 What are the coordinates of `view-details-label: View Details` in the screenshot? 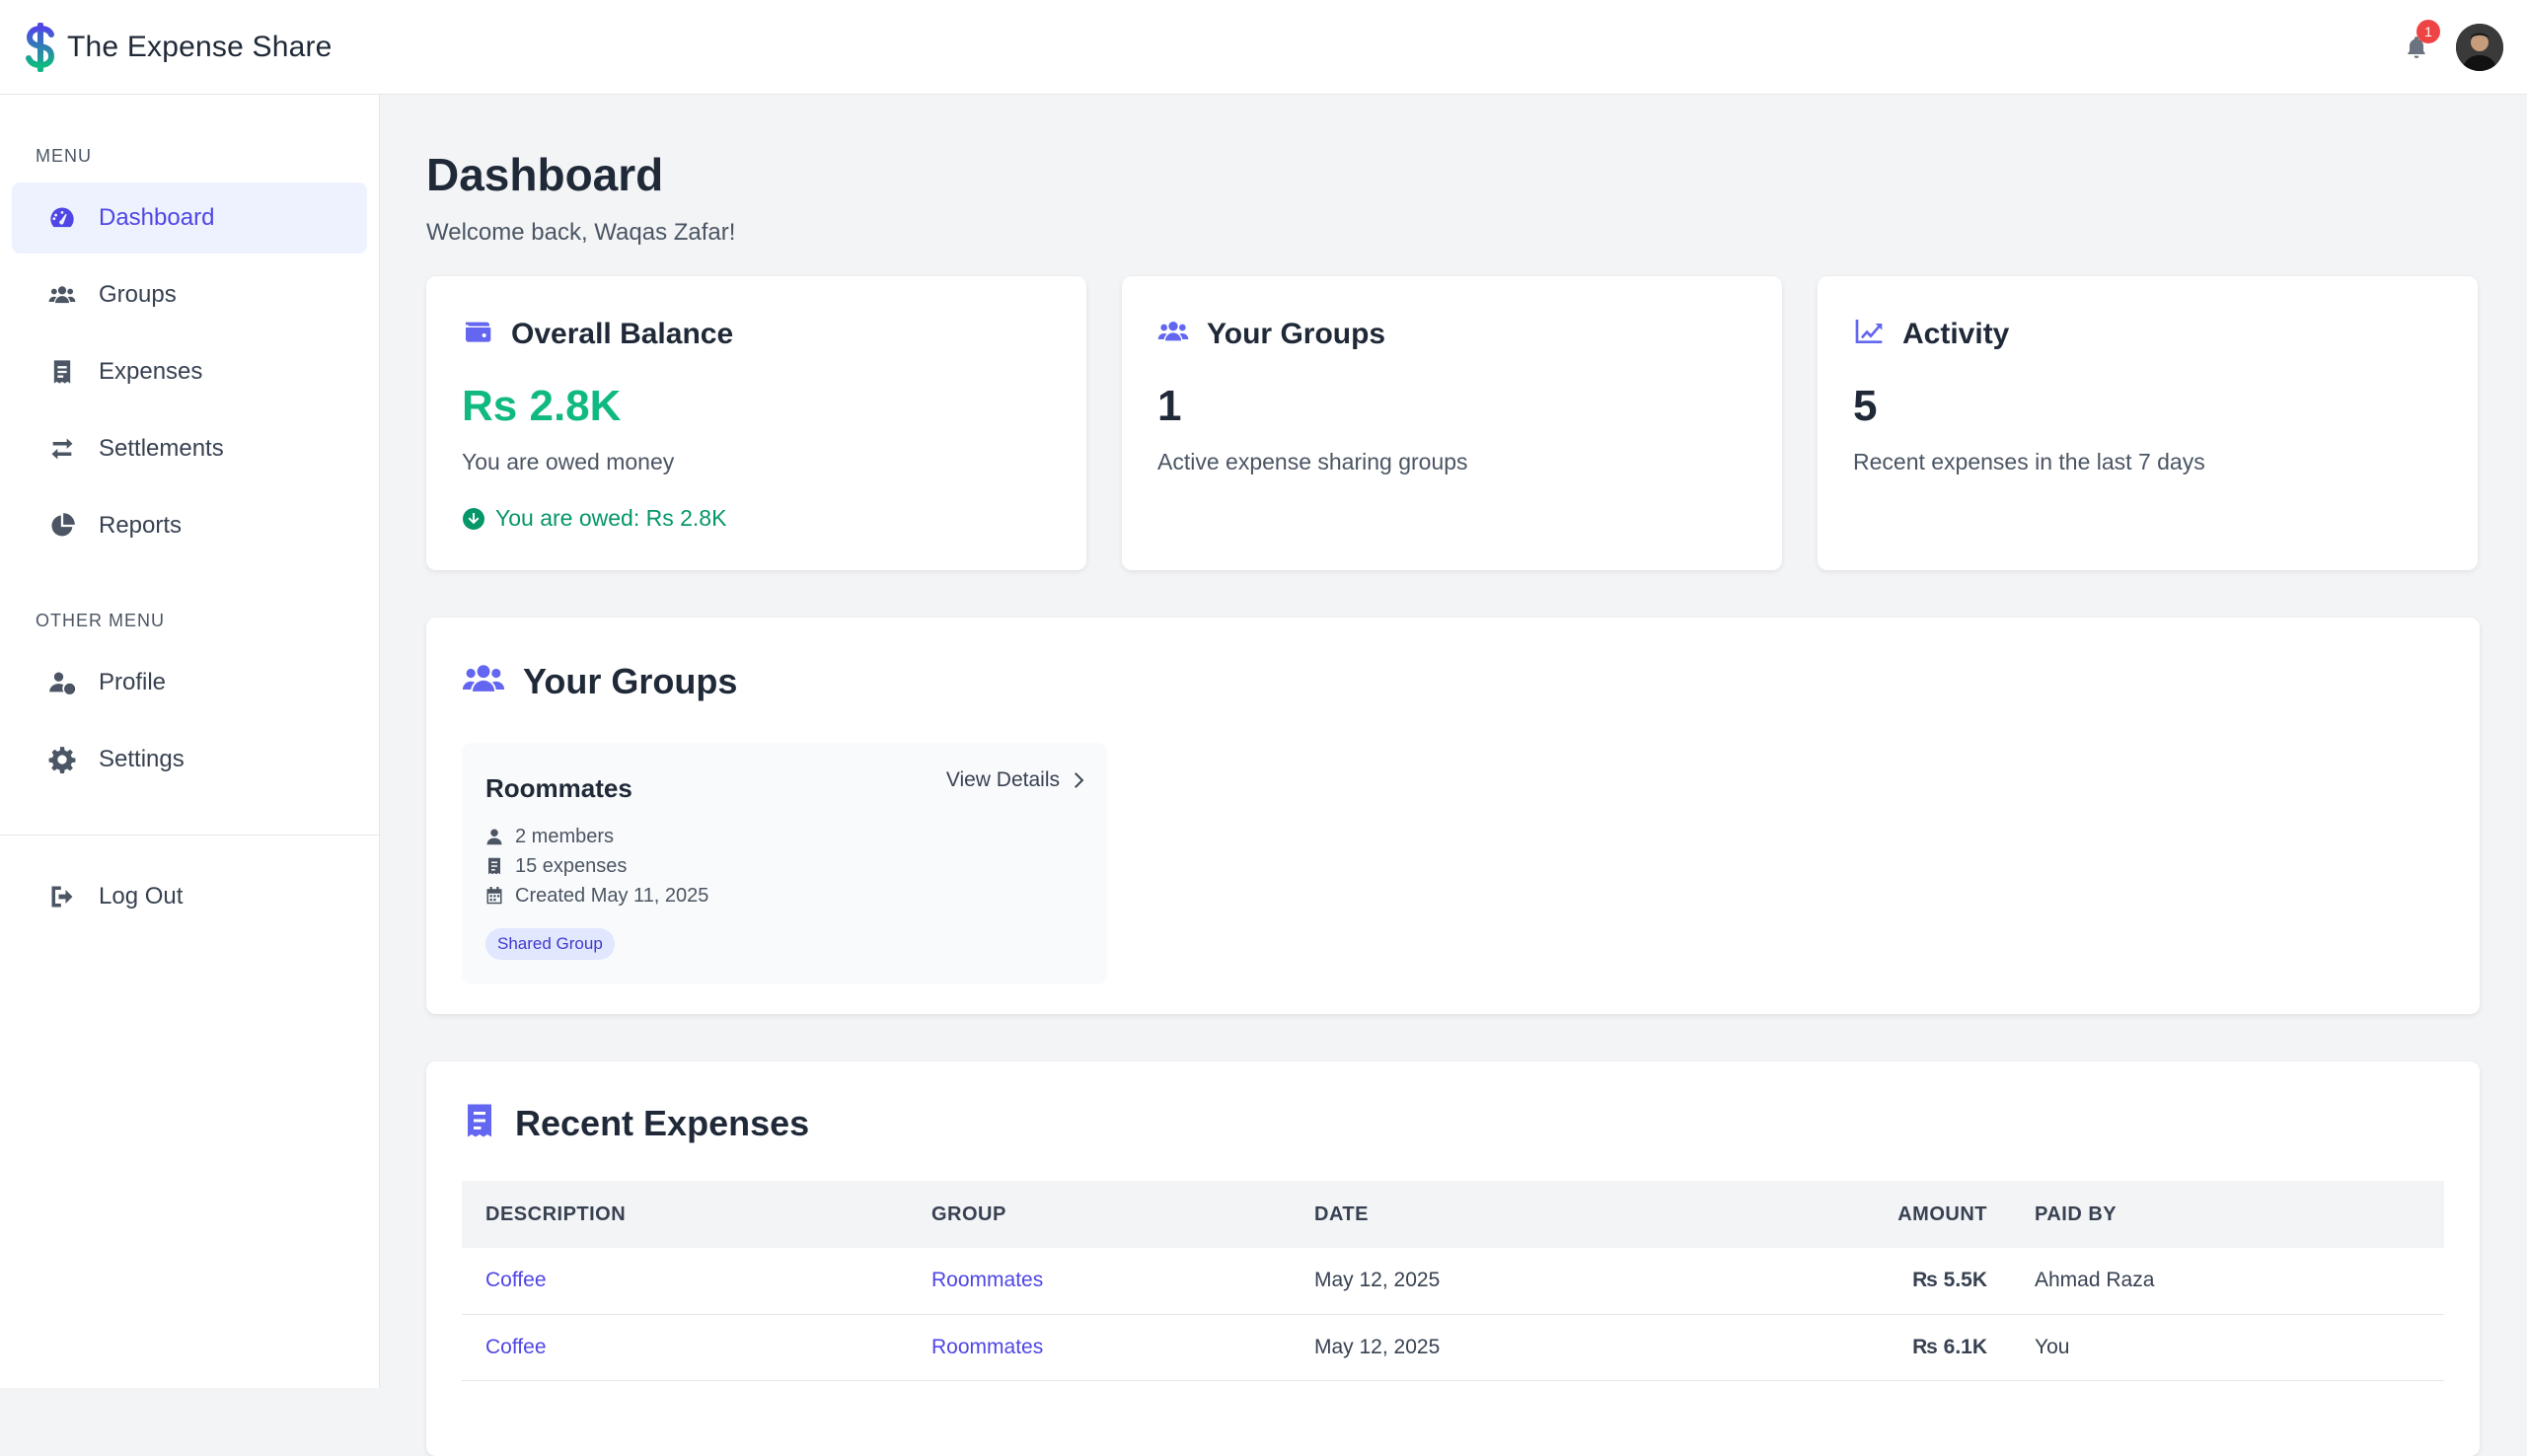 It's located at (1002, 779).